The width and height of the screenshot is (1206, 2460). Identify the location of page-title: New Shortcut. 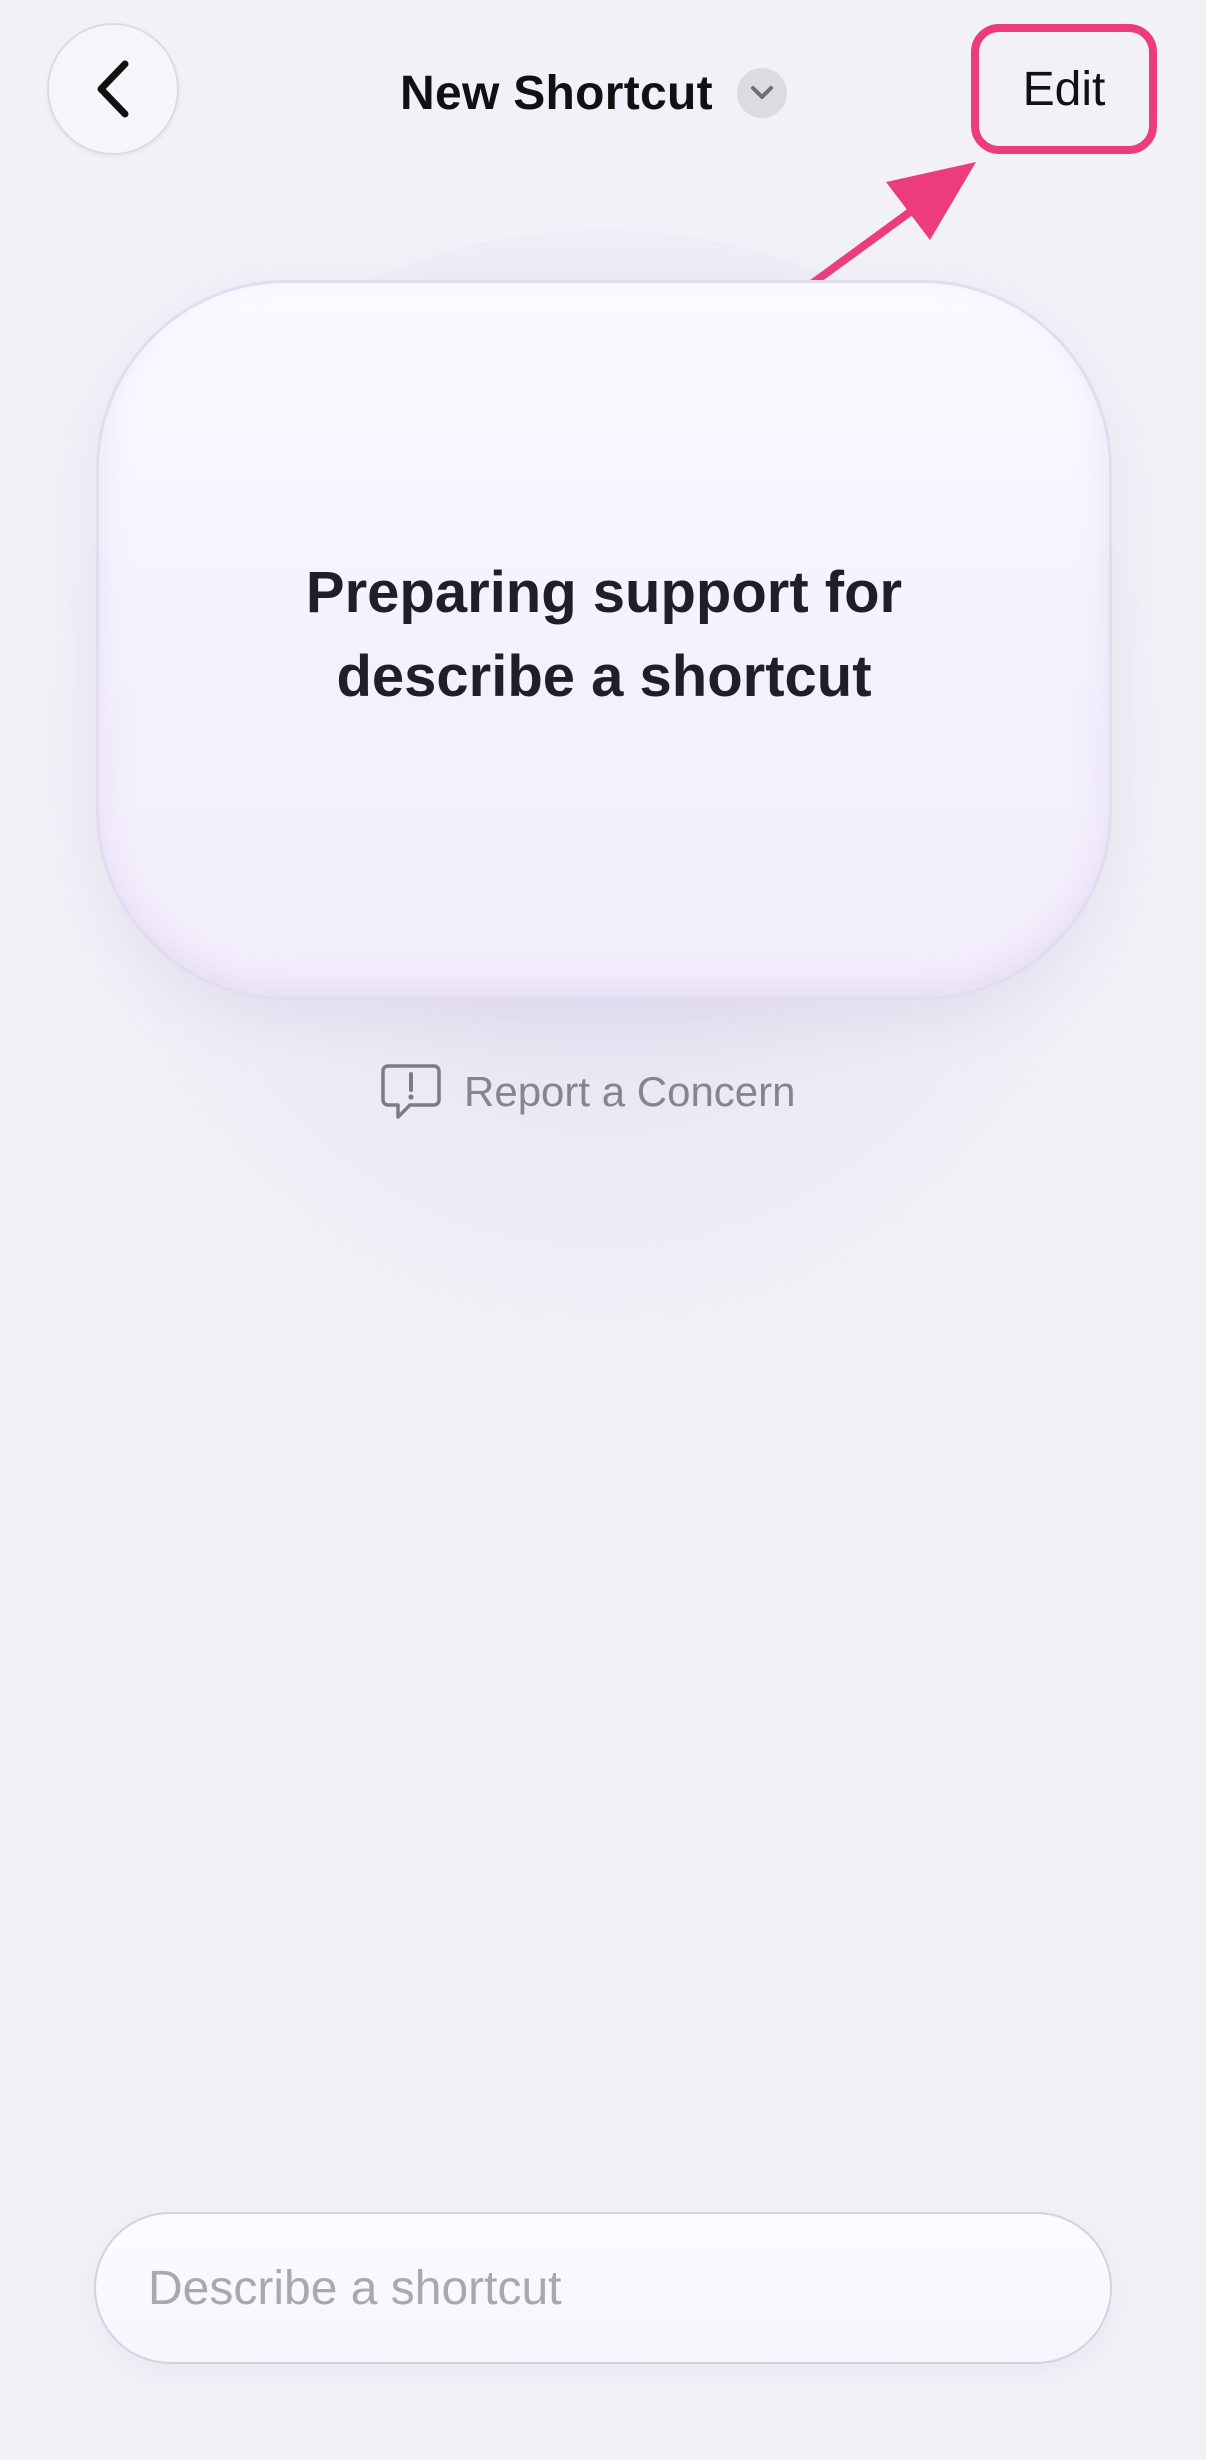
(556, 93).